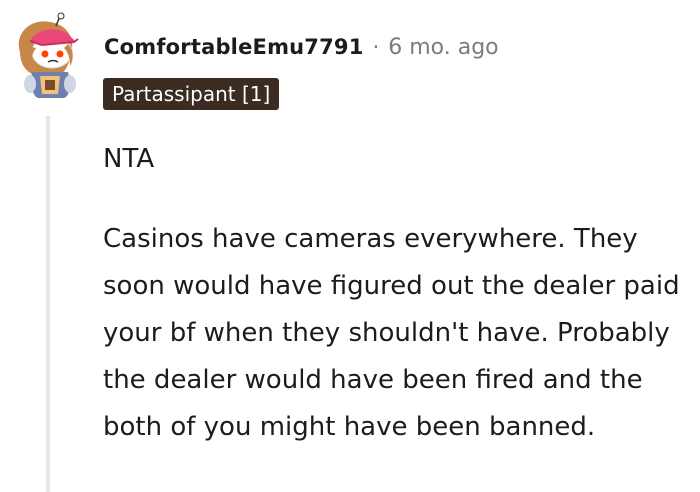 The image size is (700, 492). I want to click on user-avatar, so click(50, 57).